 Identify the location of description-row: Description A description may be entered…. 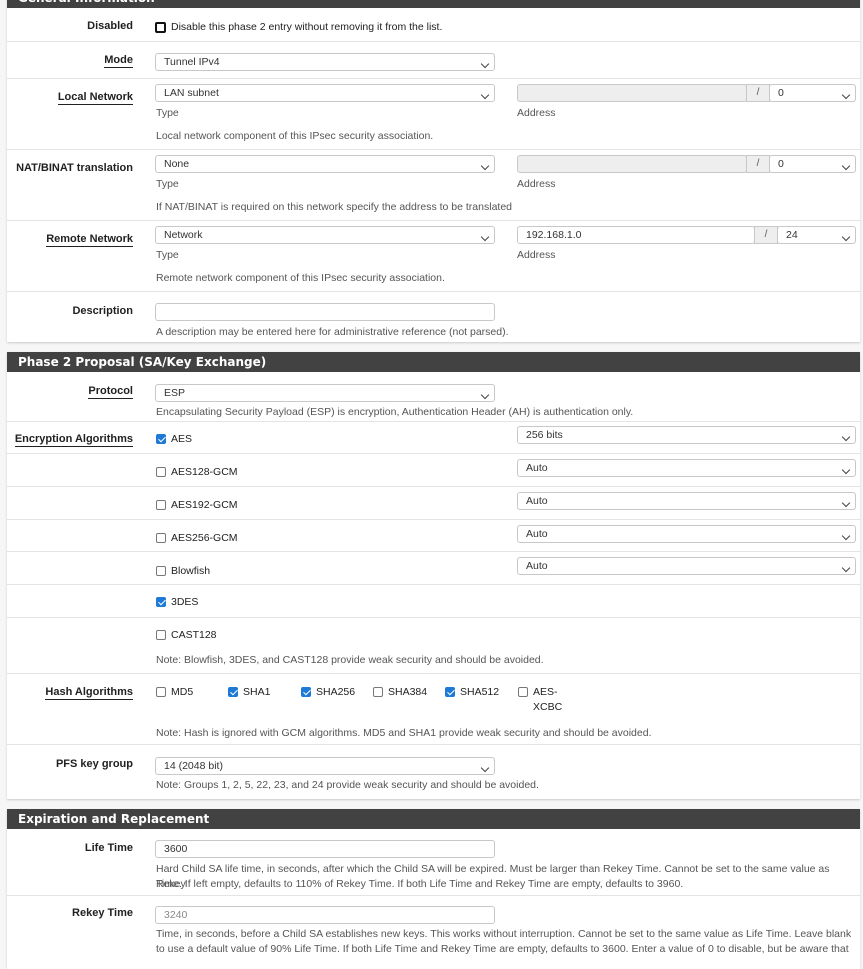
(433, 317).